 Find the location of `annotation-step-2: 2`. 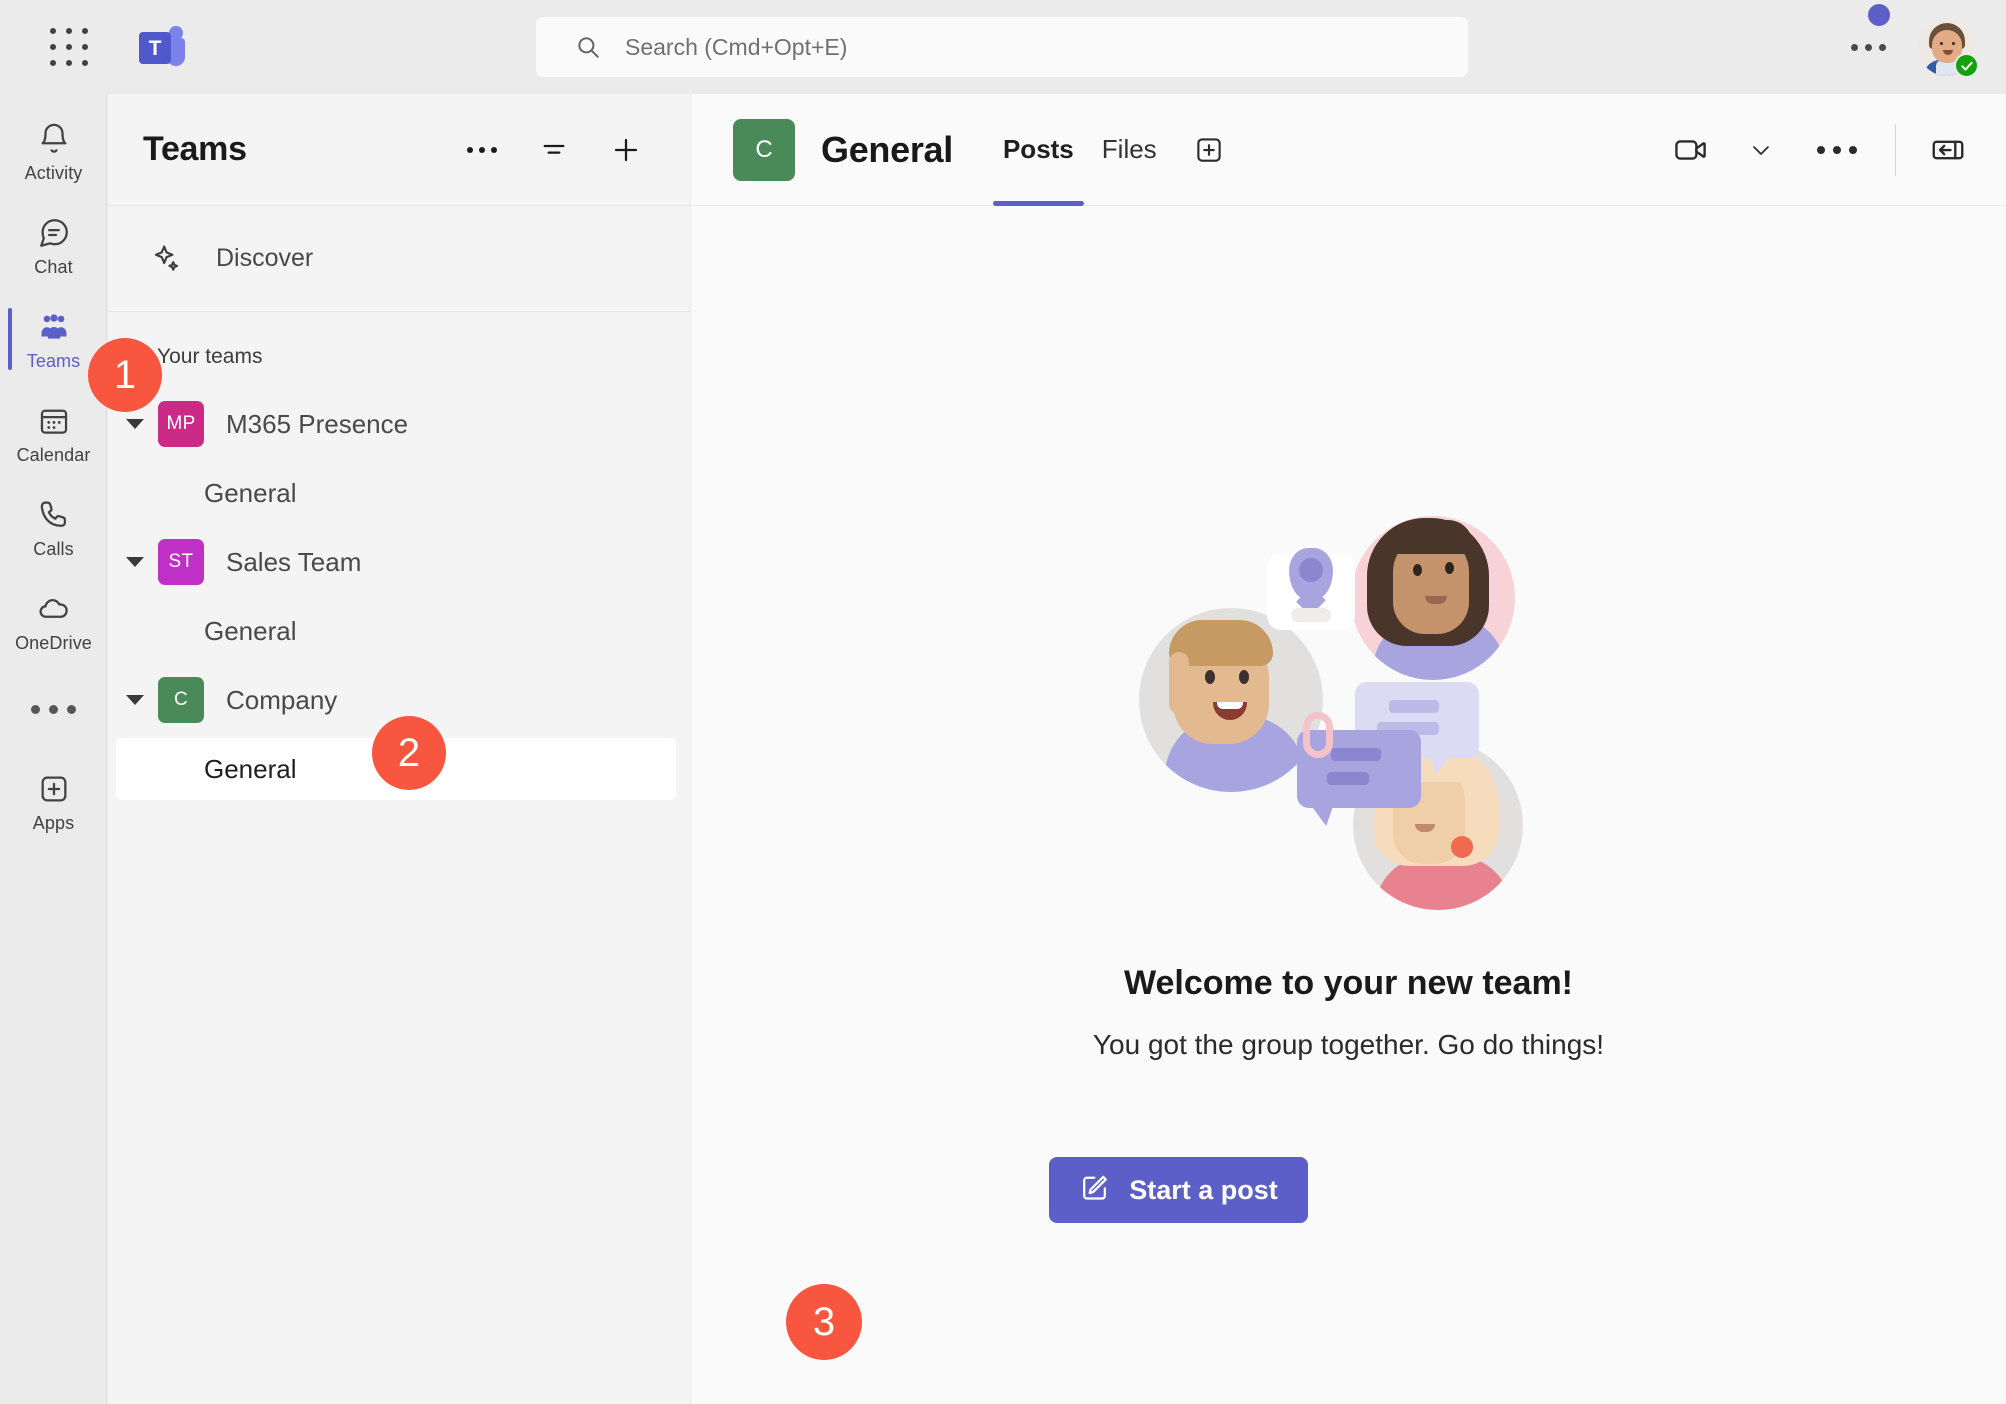

annotation-step-2: 2 is located at coordinates (409, 753).